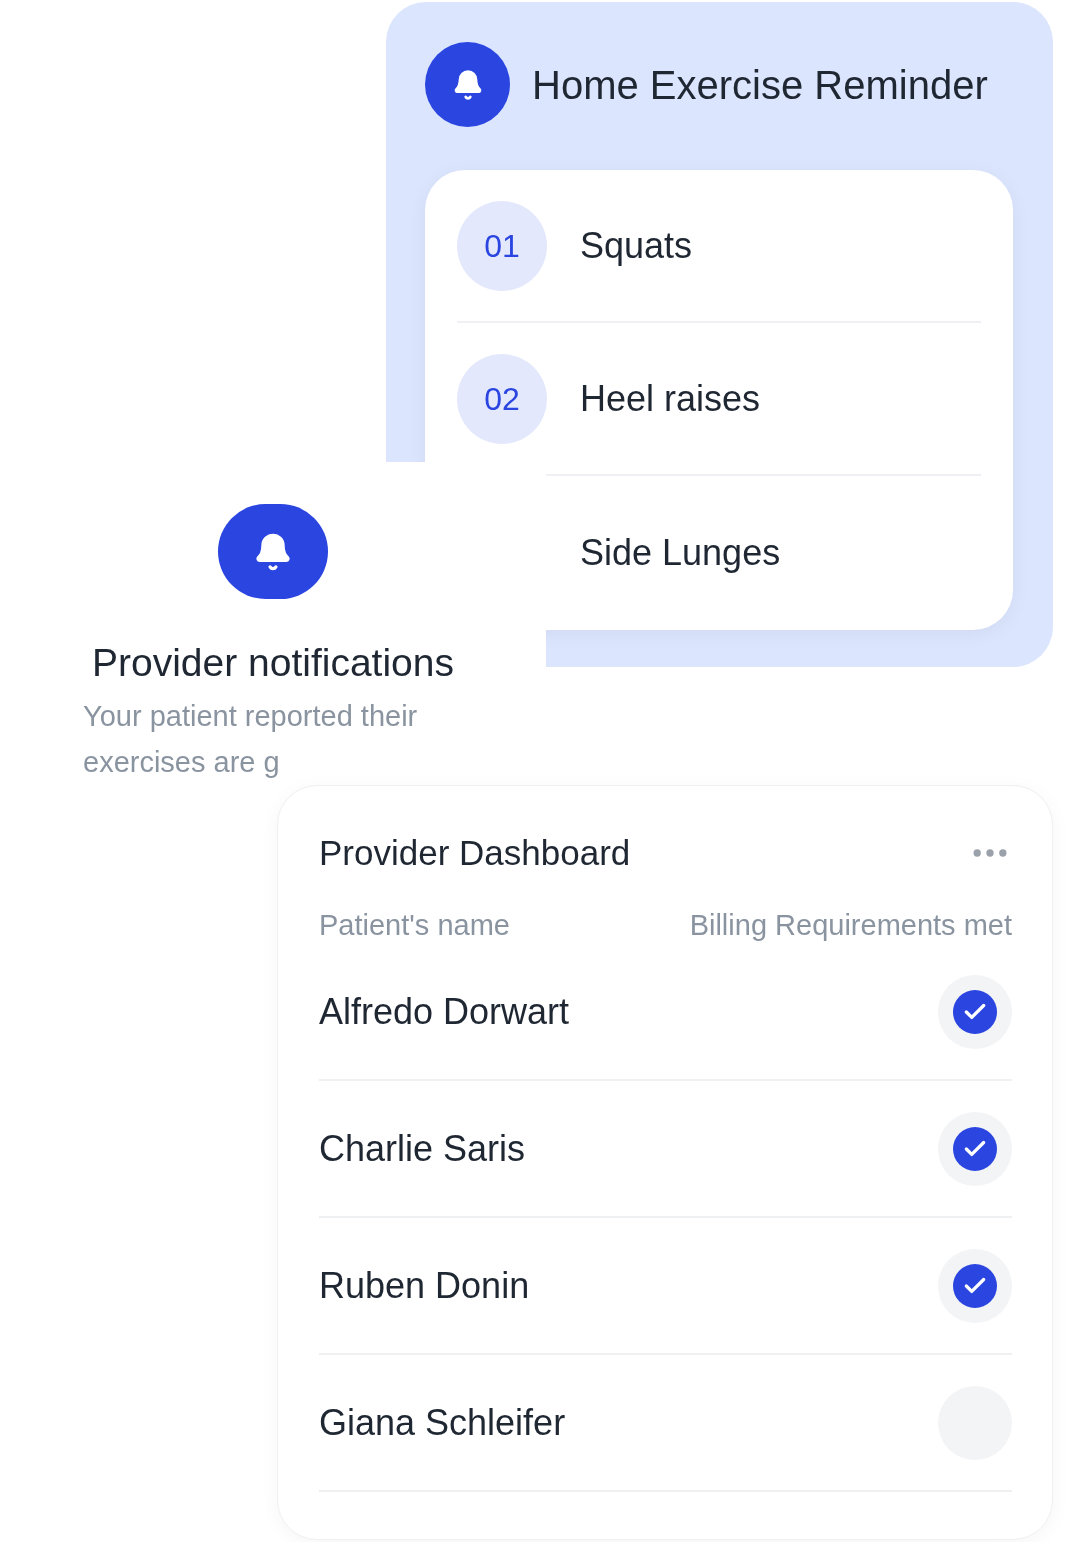 The width and height of the screenshot is (1080, 1542). Describe the element at coordinates (850, 926) in the screenshot. I see `column-header: Billing Requirements met` at that location.